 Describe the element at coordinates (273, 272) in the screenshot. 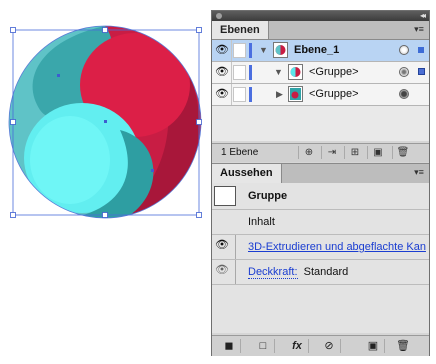

I see `opacity-link: Deckkraft:` at that location.